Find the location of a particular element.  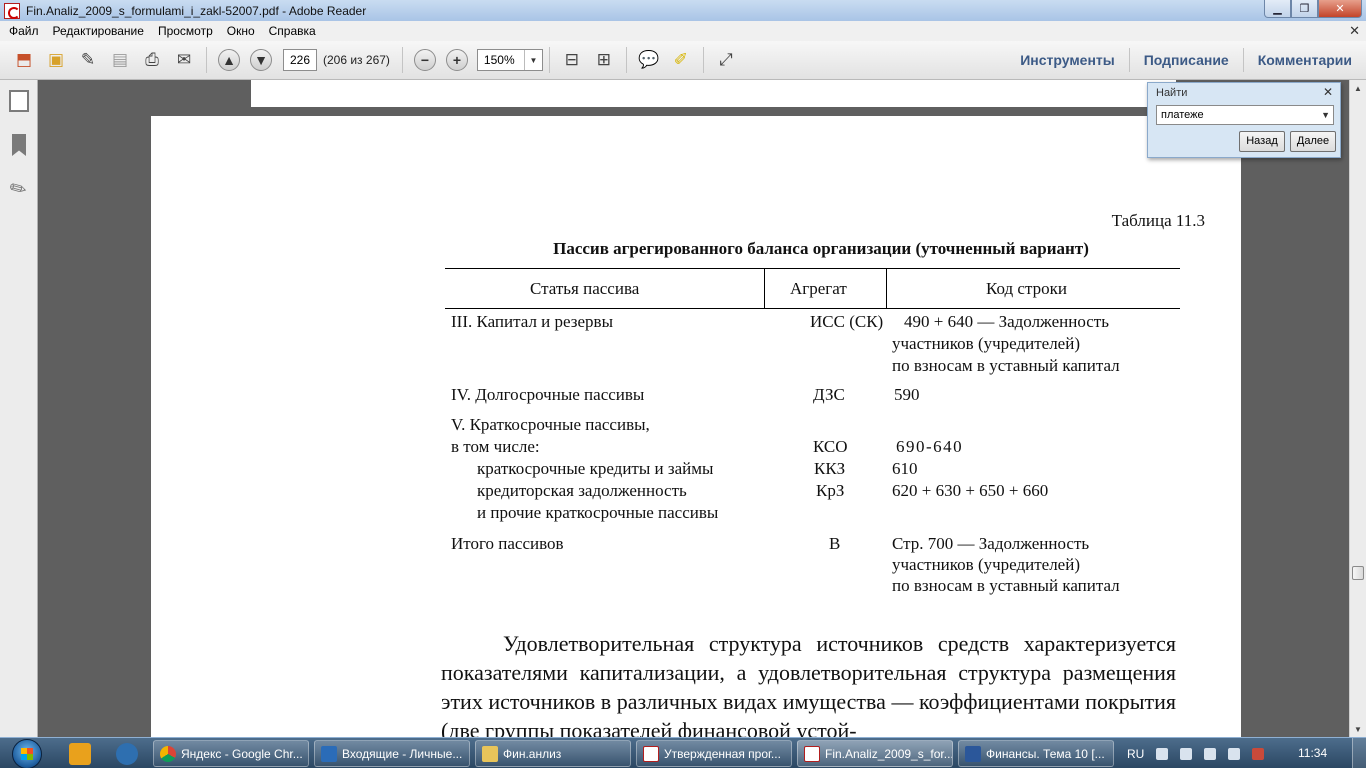

create-pdf-icon: ⬒ is located at coordinates (24, 60).